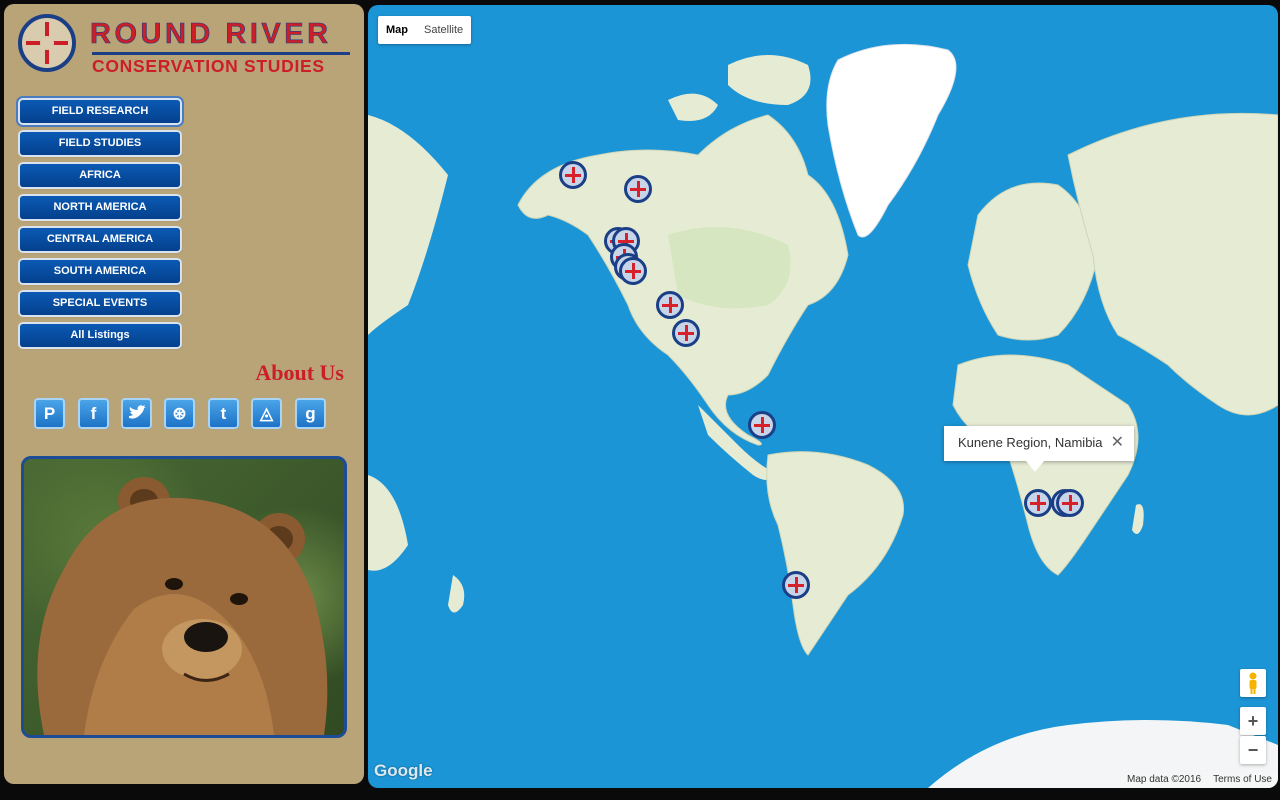 The width and height of the screenshot is (1280, 800). What do you see at coordinates (397, 30) in the screenshot?
I see `map-type-map-button: Map` at bounding box center [397, 30].